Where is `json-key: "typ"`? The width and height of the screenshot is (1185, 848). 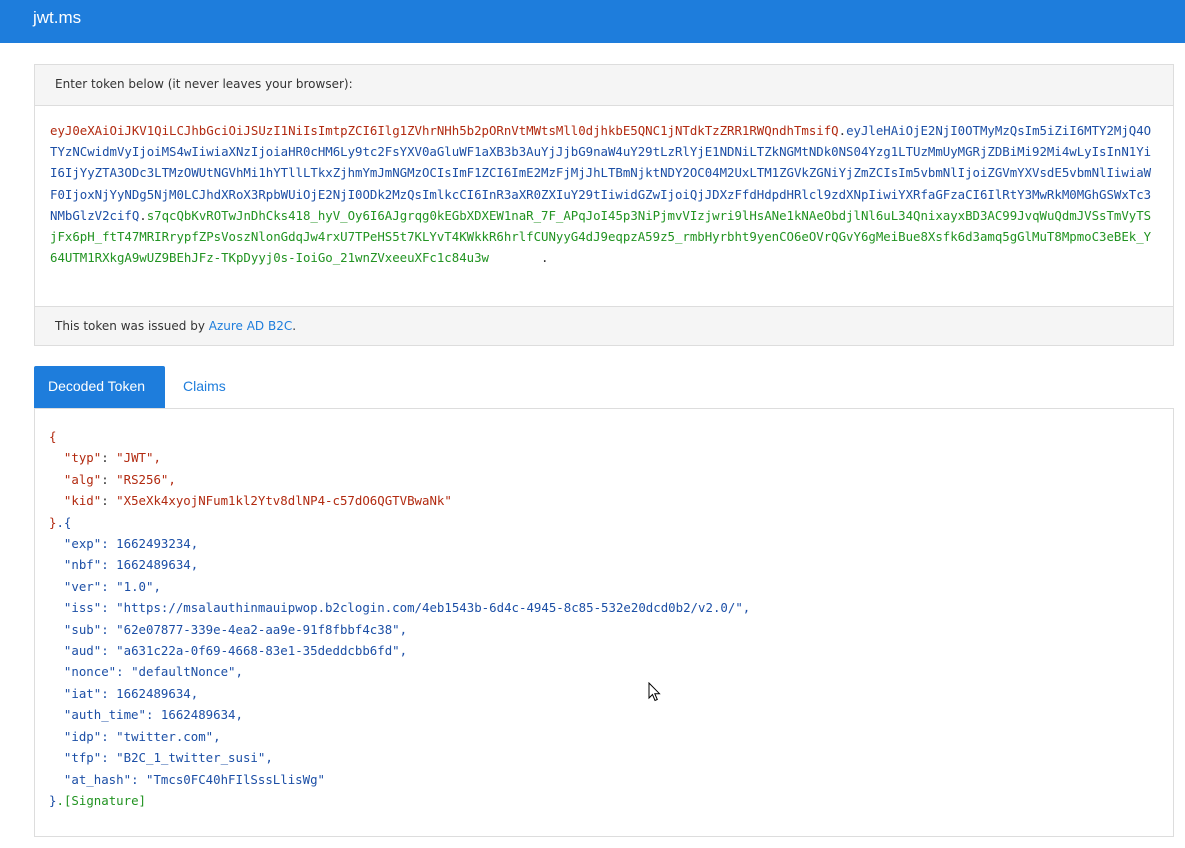
json-key: "typ" is located at coordinates (82, 458).